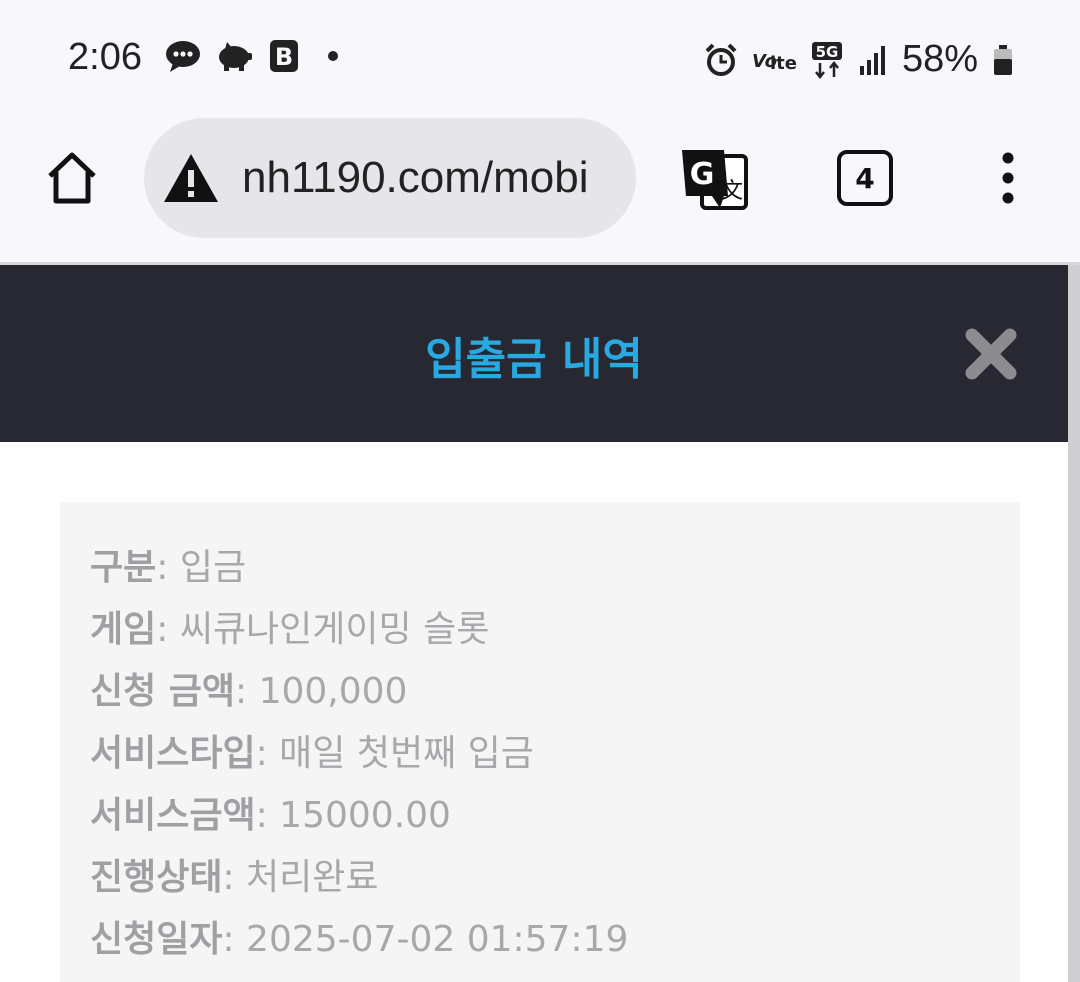 This screenshot has height=982, width=1080. I want to click on piggy-bank-icon, so click(235, 56).